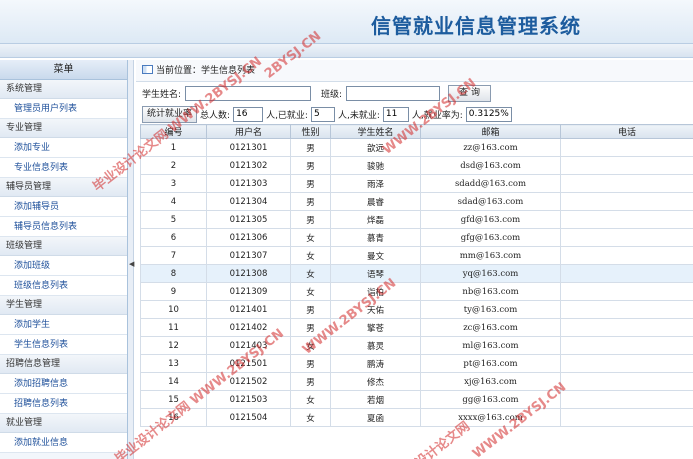  I want to click on table-row: 13 0121501 男鹏涛 pt@163.com, so click(416, 363).